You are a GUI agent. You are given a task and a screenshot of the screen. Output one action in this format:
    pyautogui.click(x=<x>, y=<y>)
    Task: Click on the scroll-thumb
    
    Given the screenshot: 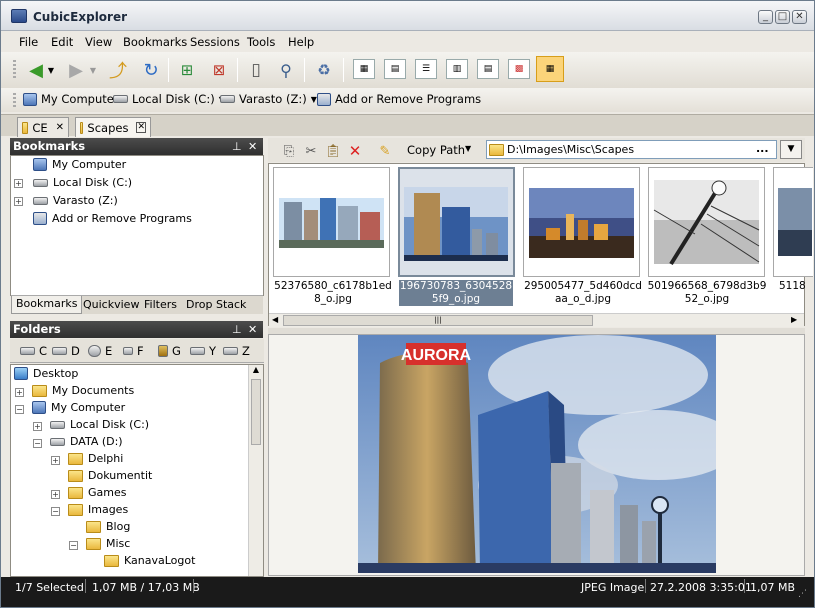 What is the action you would take?
    pyautogui.click(x=256, y=412)
    